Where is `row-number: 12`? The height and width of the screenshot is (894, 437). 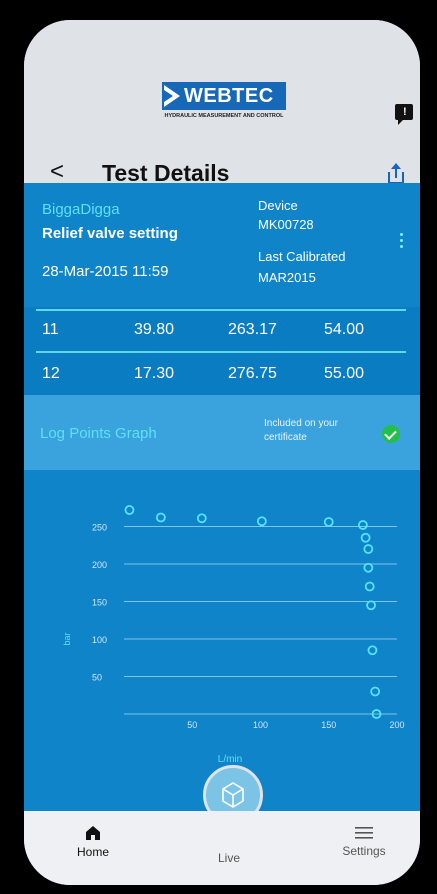 row-number: 12 is located at coordinates (51, 373).